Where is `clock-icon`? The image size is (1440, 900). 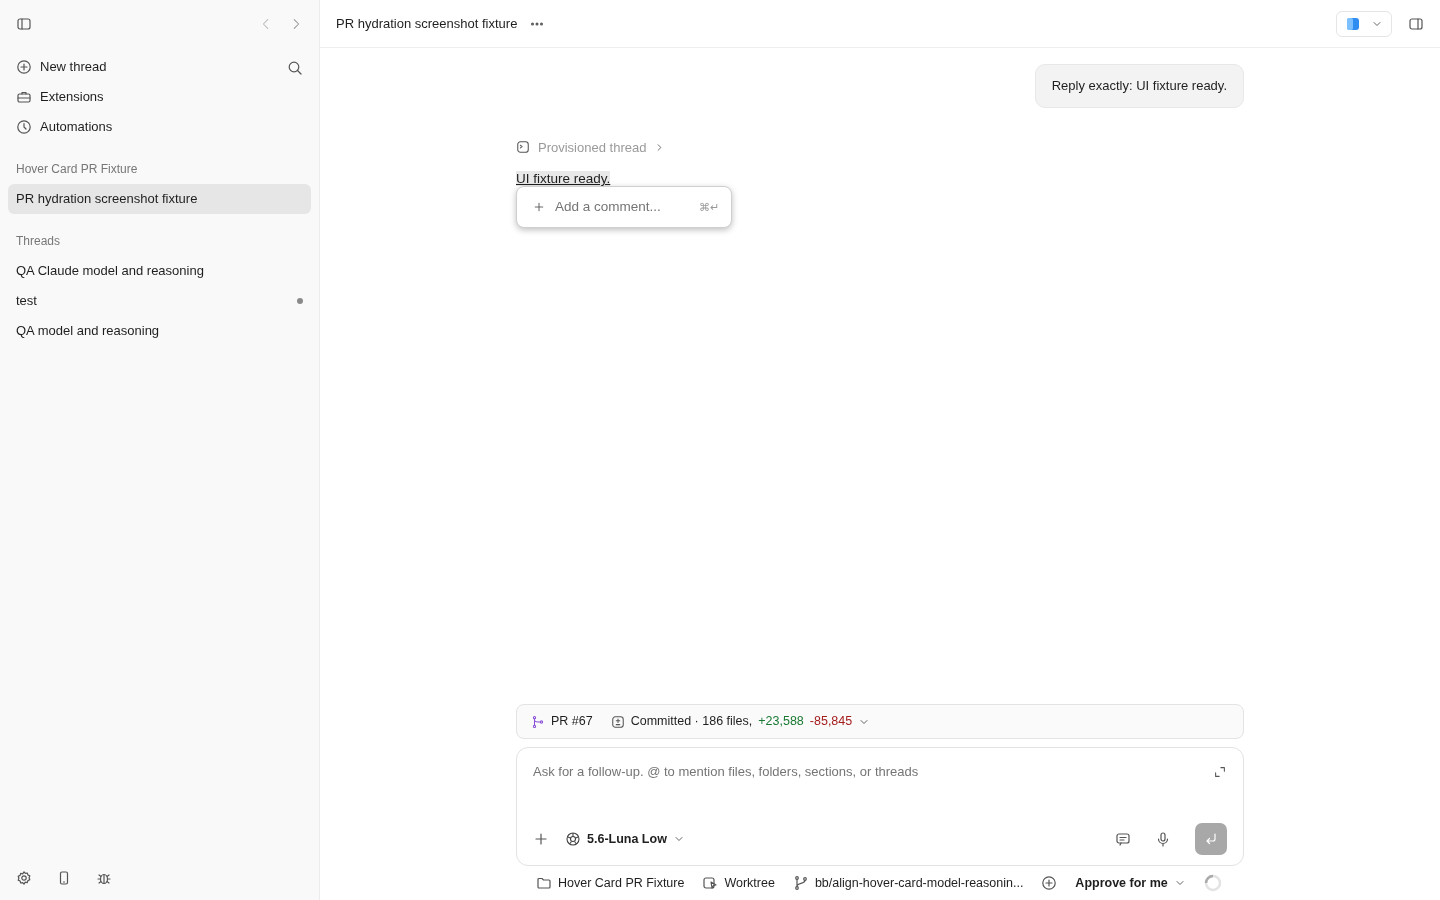 clock-icon is located at coordinates (24, 127).